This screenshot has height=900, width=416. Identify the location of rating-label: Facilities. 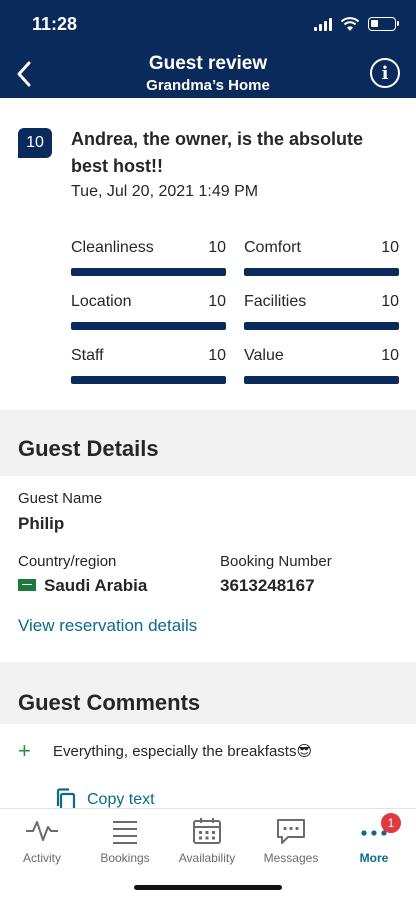
(275, 301).